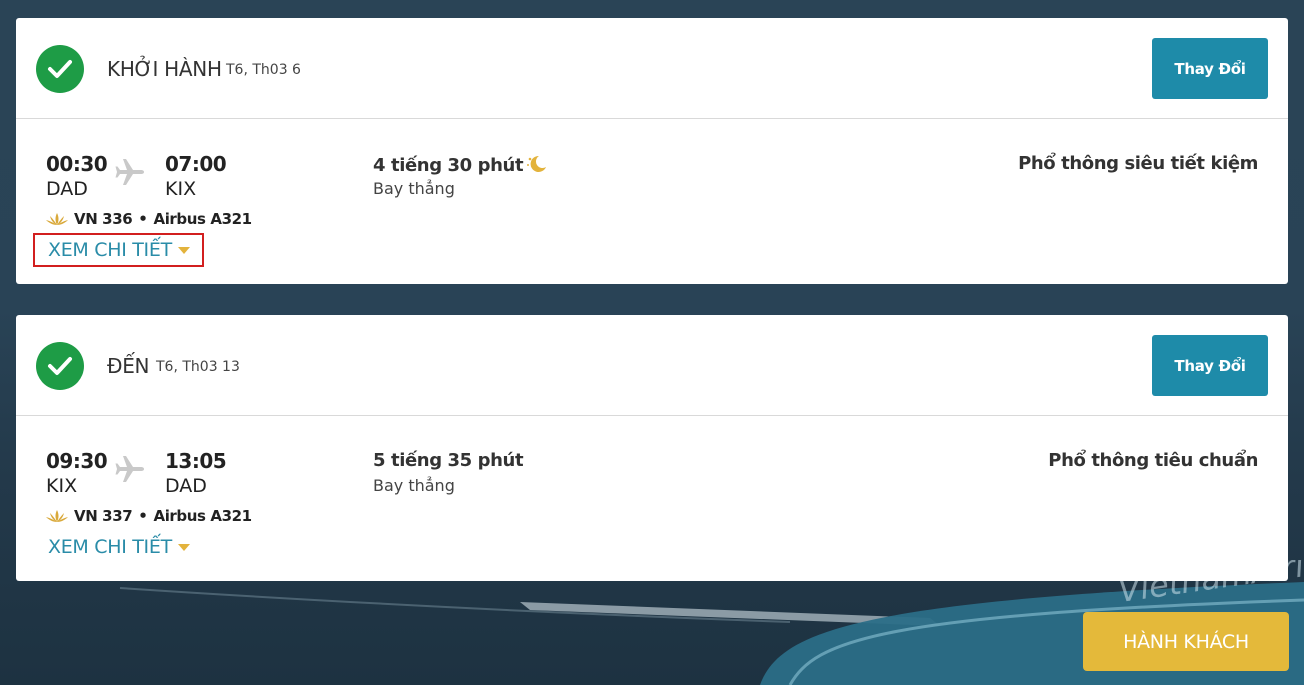 Image resolution: width=1304 pixels, height=685 pixels. What do you see at coordinates (263, 70) in the screenshot?
I see `outbound-date: T6, Th03 6` at bounding box center [263, 70].